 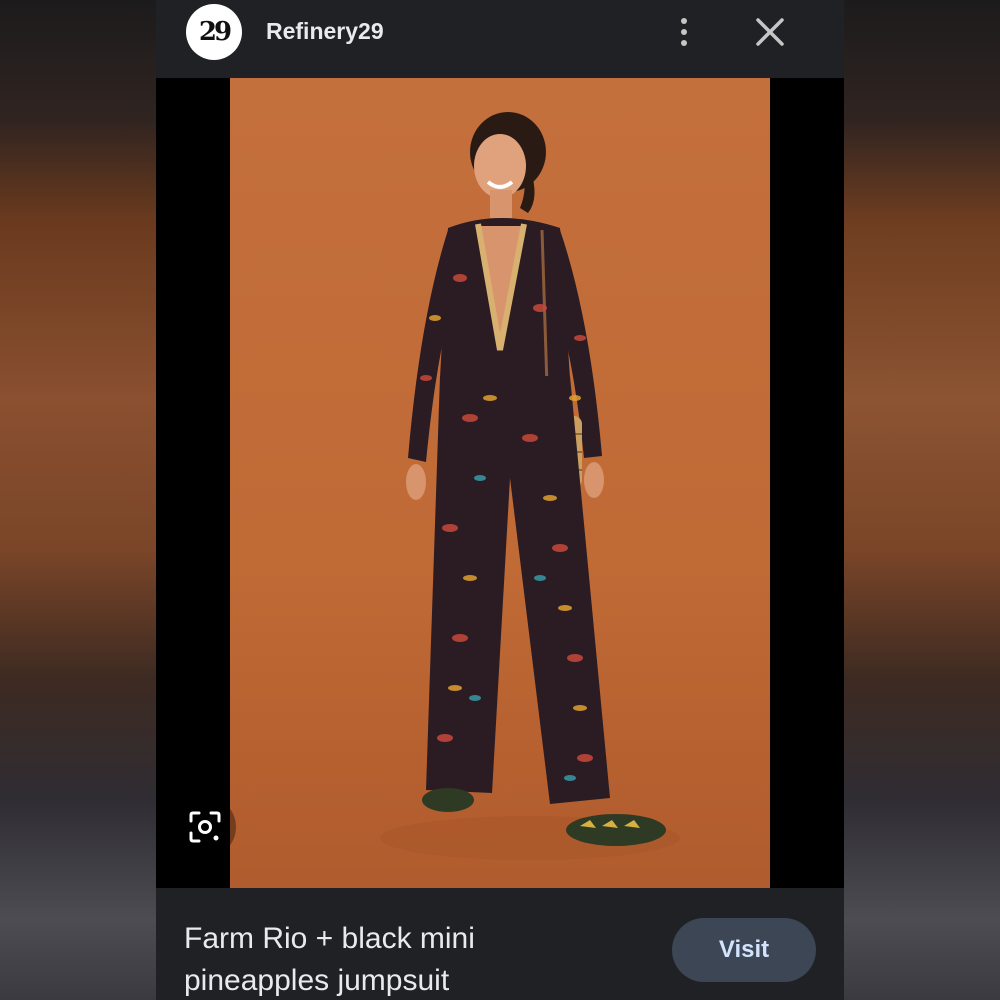 I want to click on source-logo: 29, so click(x=214, y=32).